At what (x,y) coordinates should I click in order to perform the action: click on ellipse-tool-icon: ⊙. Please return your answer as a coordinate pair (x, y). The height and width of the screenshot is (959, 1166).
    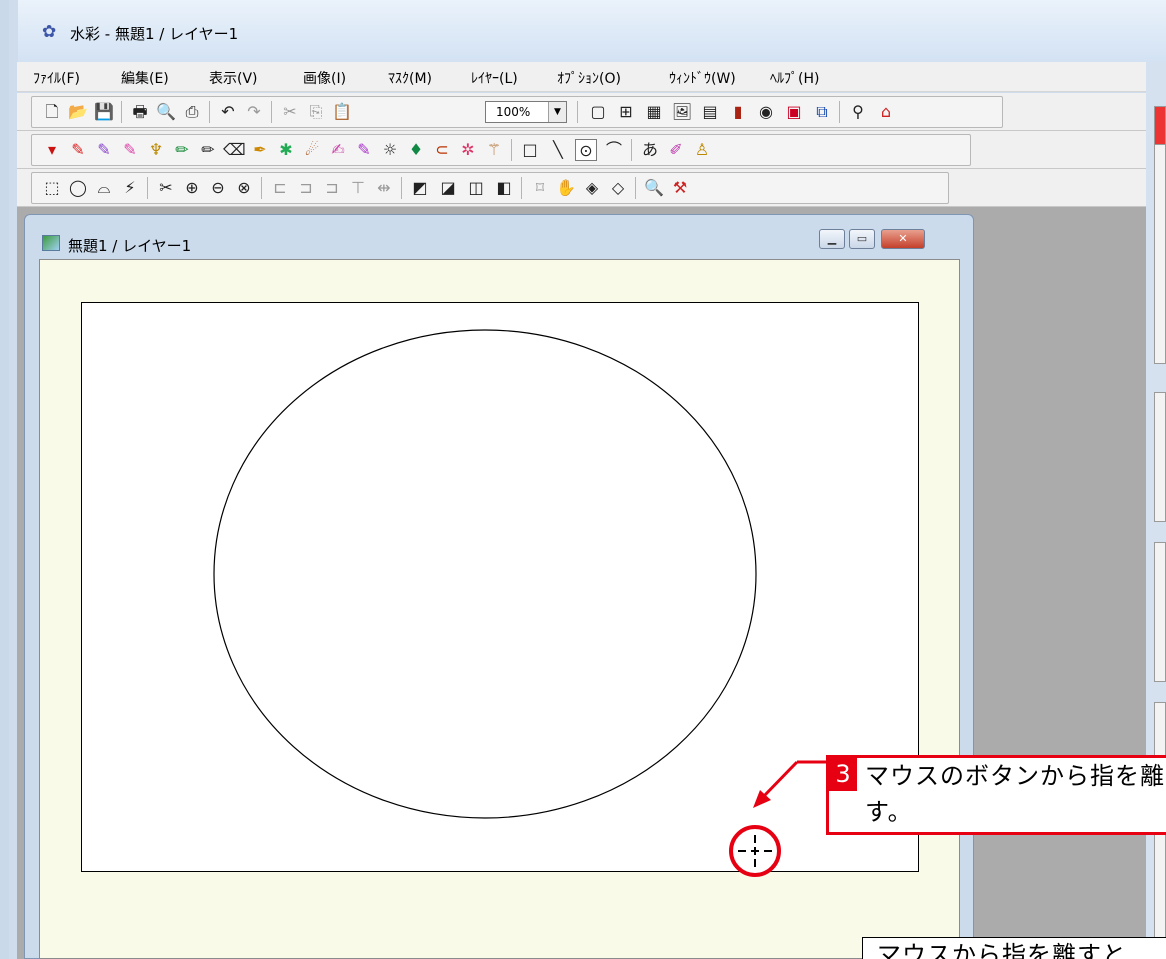
    Looking at the image, I should click on (586, 150).